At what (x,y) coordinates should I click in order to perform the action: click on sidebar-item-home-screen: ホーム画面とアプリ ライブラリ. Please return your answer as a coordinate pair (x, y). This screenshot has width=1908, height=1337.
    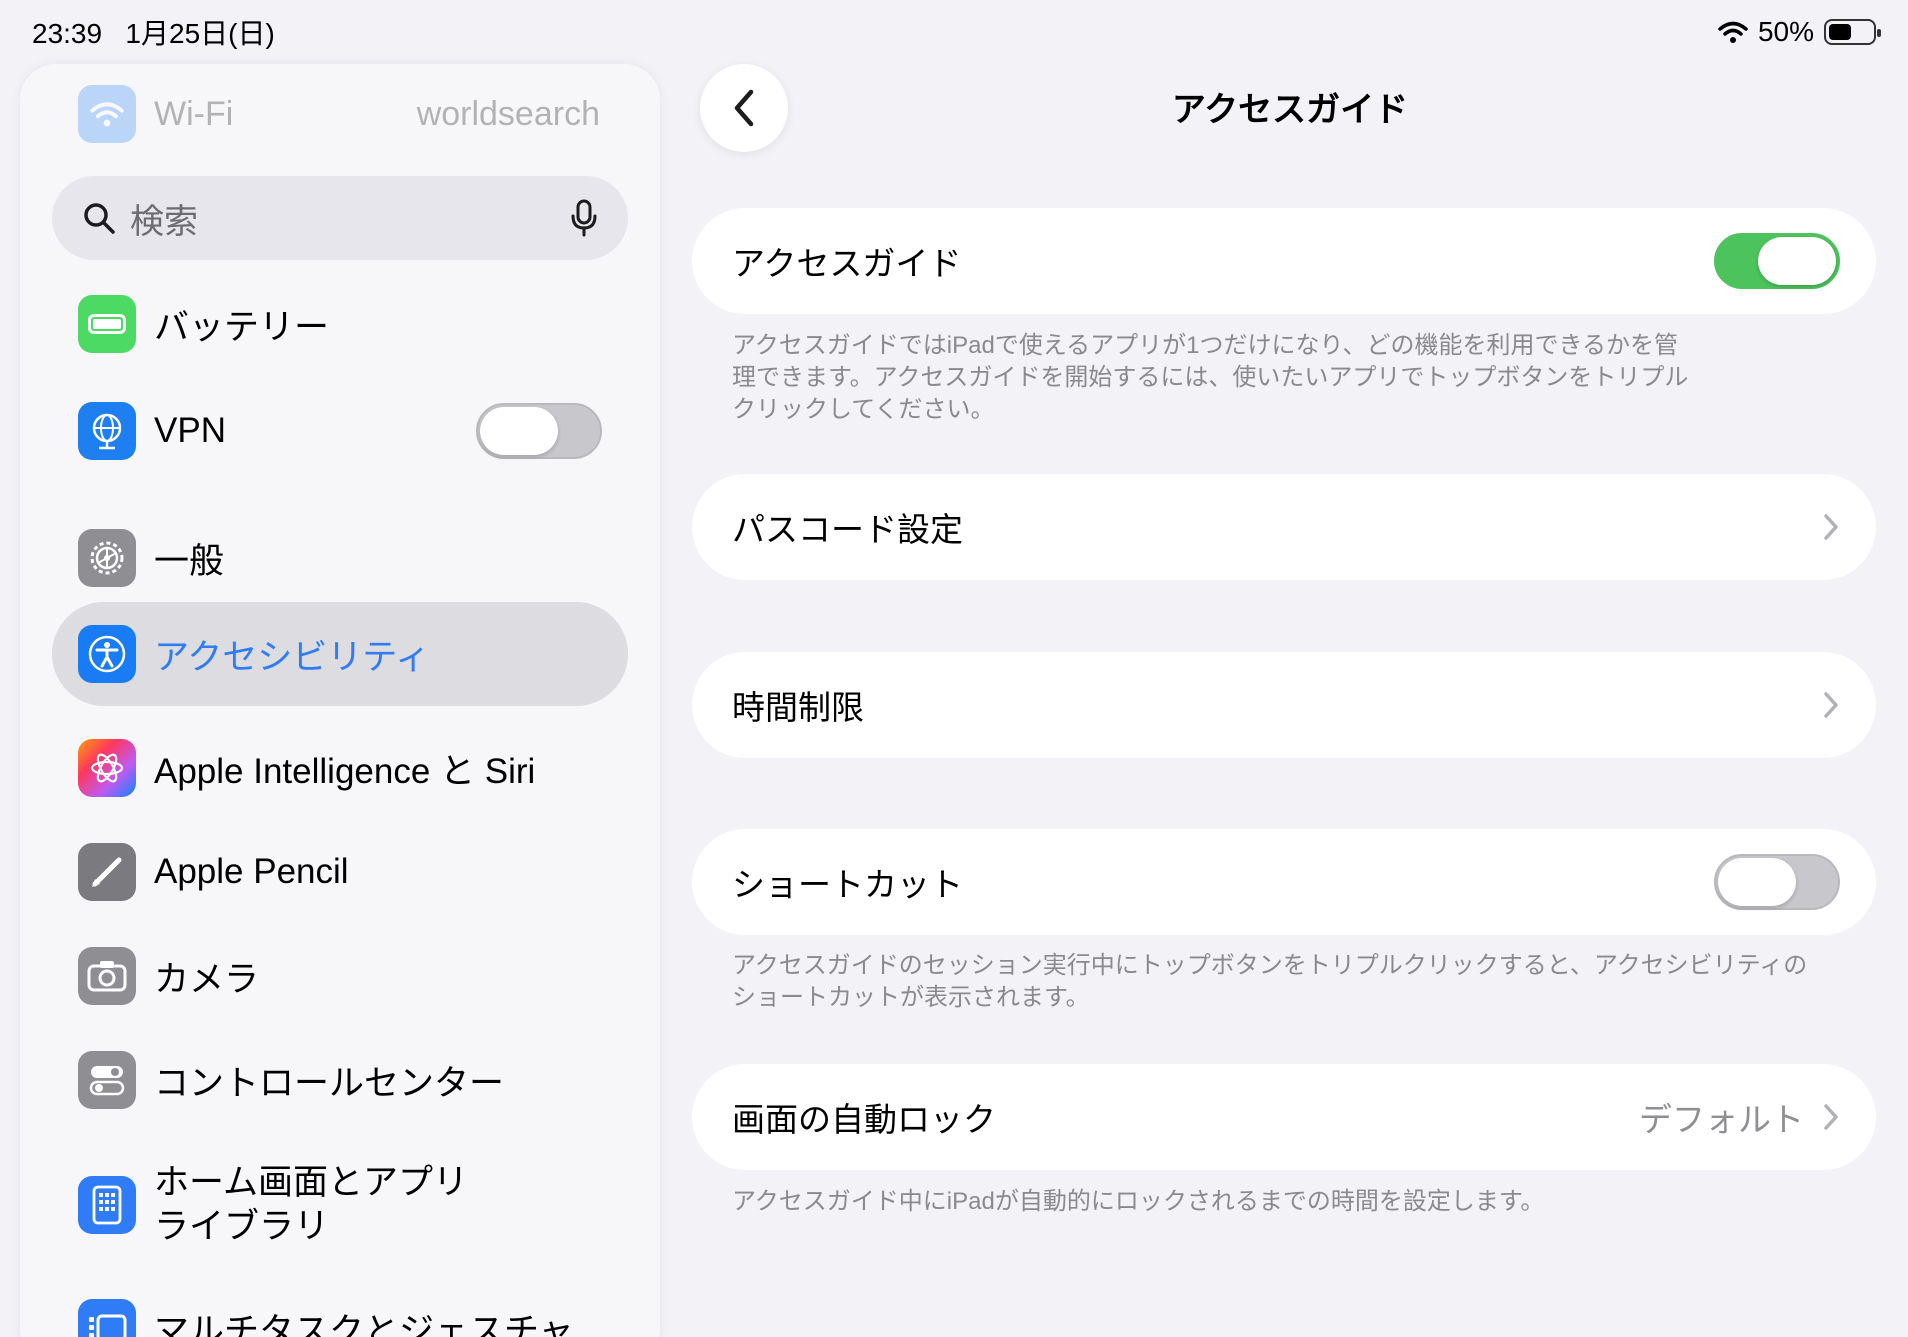
    Looking at the image, I should click on (340, 1205).